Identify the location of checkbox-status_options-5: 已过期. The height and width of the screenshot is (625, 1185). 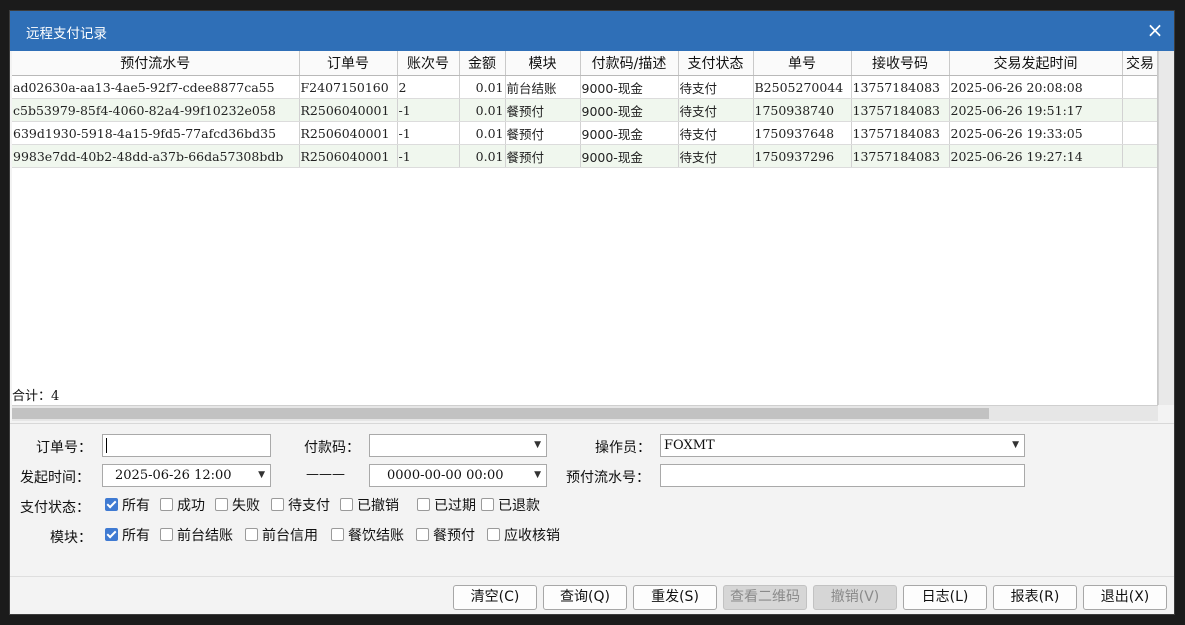
(446, 506).